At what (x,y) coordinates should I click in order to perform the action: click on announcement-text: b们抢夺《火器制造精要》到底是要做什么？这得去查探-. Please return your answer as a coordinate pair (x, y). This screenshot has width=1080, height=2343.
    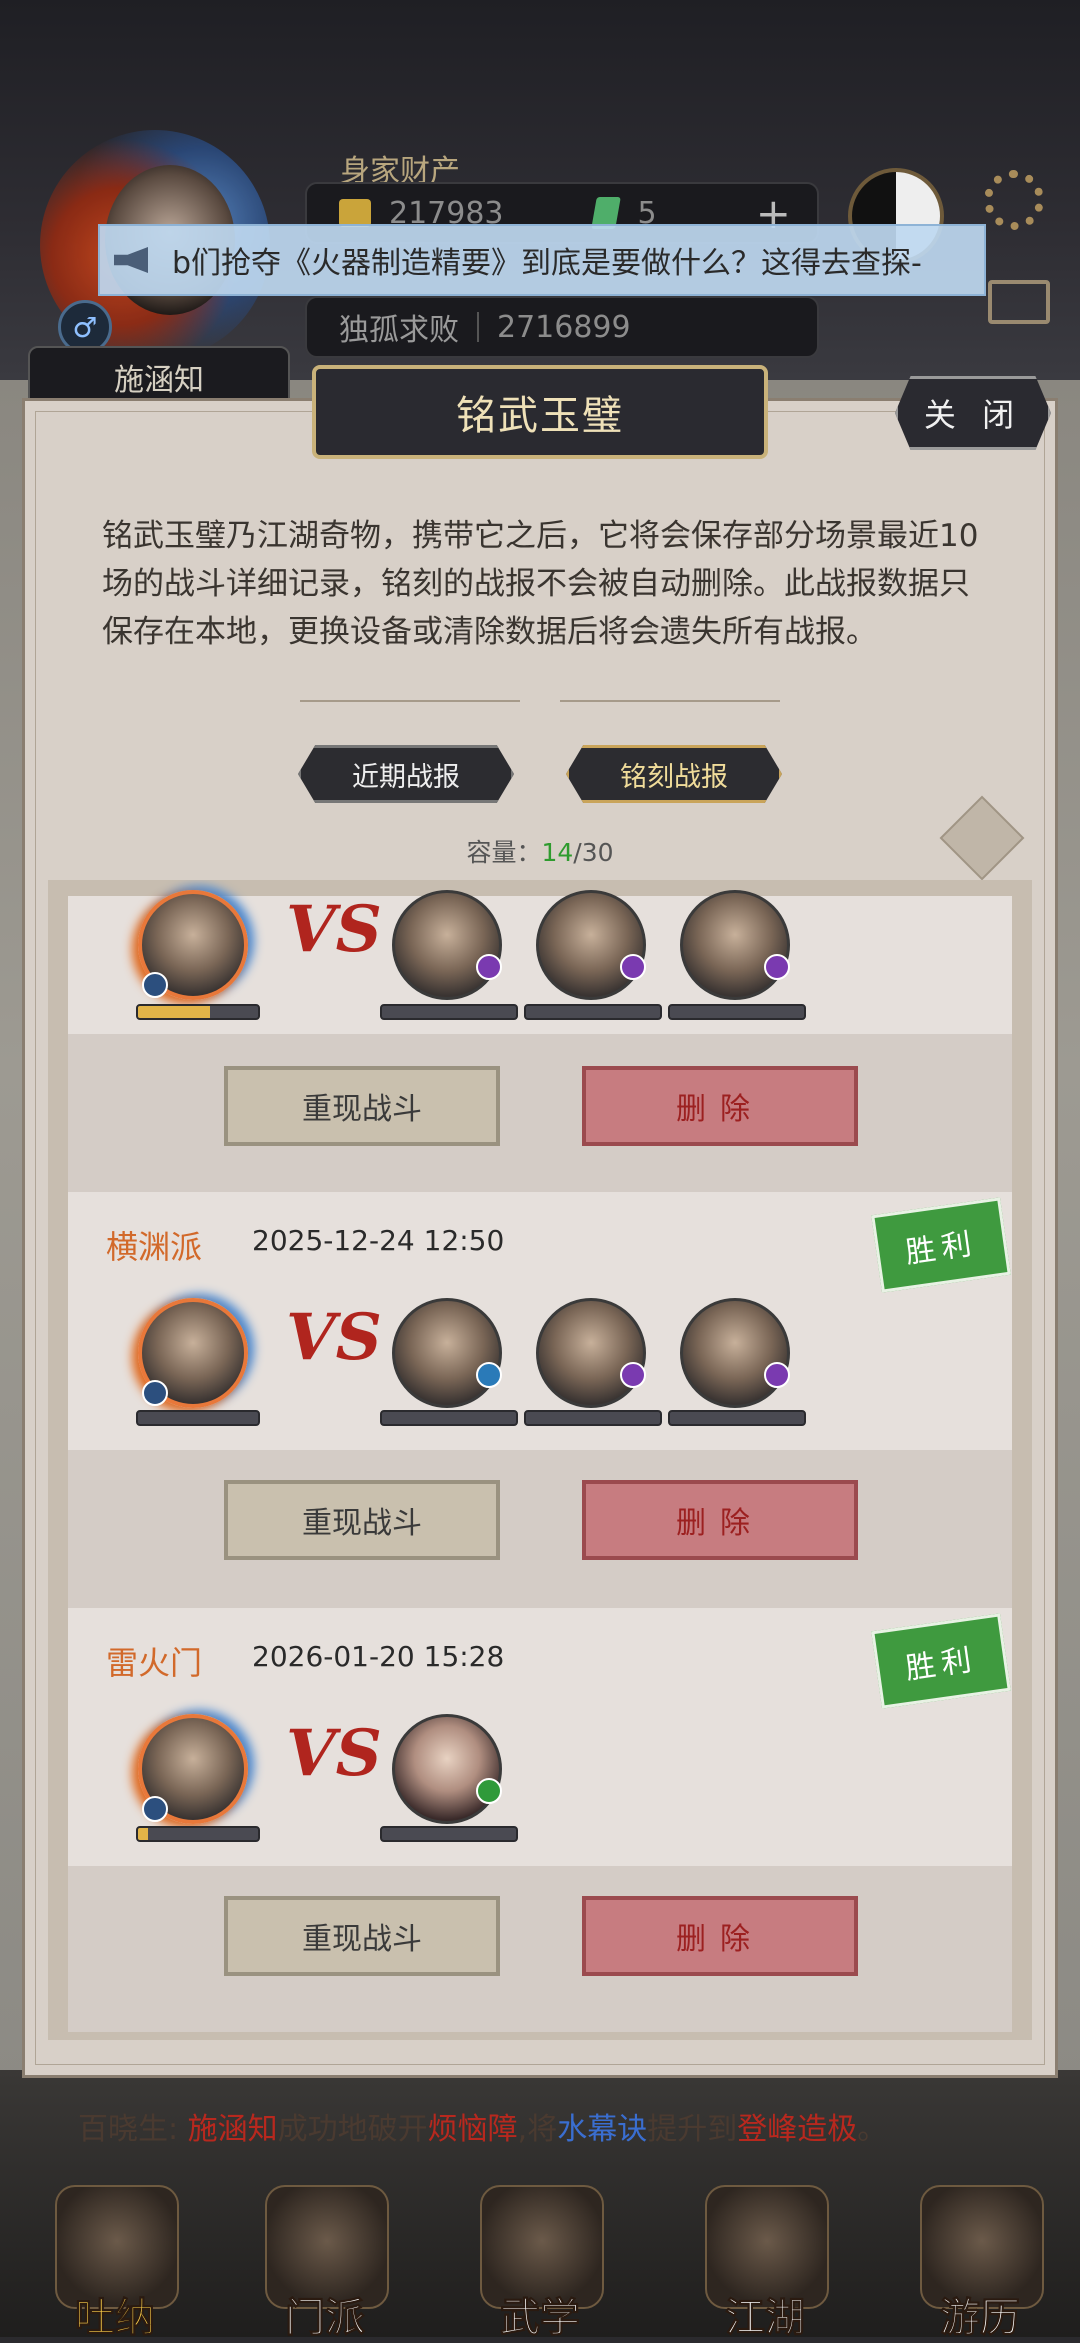
    Looking at the image, I should click on (547, 263).